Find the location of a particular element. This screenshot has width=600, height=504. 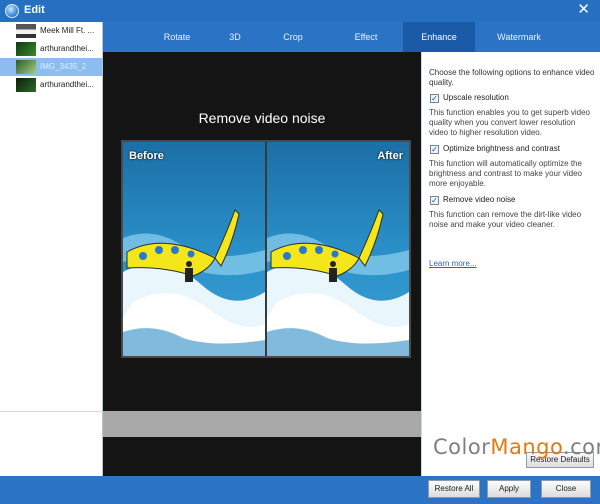

upscale-resolution-option: ✓ Upscale resolution is located at coordinates (469, 98).